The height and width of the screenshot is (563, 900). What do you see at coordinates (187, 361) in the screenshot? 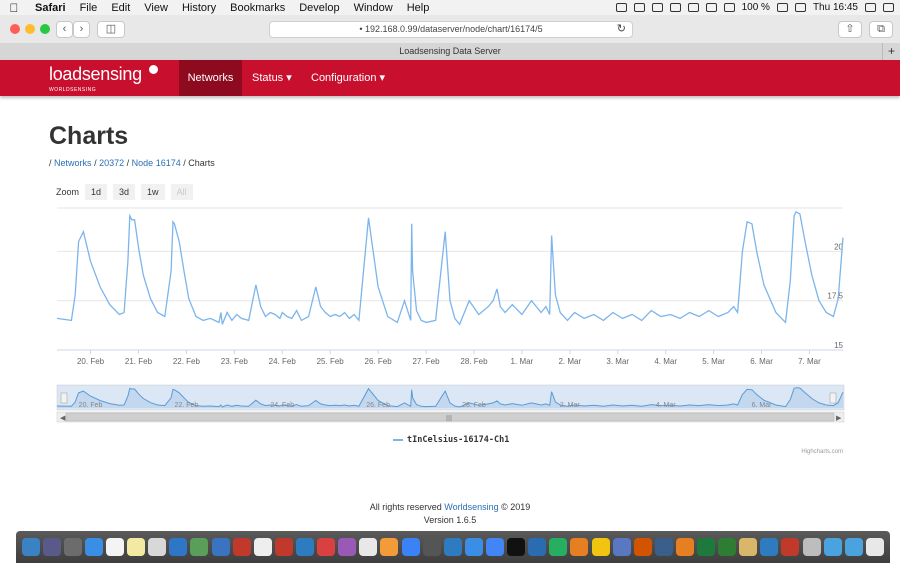
I see `x-tick-label: 22. Feb` at bounding box center [187, 361].